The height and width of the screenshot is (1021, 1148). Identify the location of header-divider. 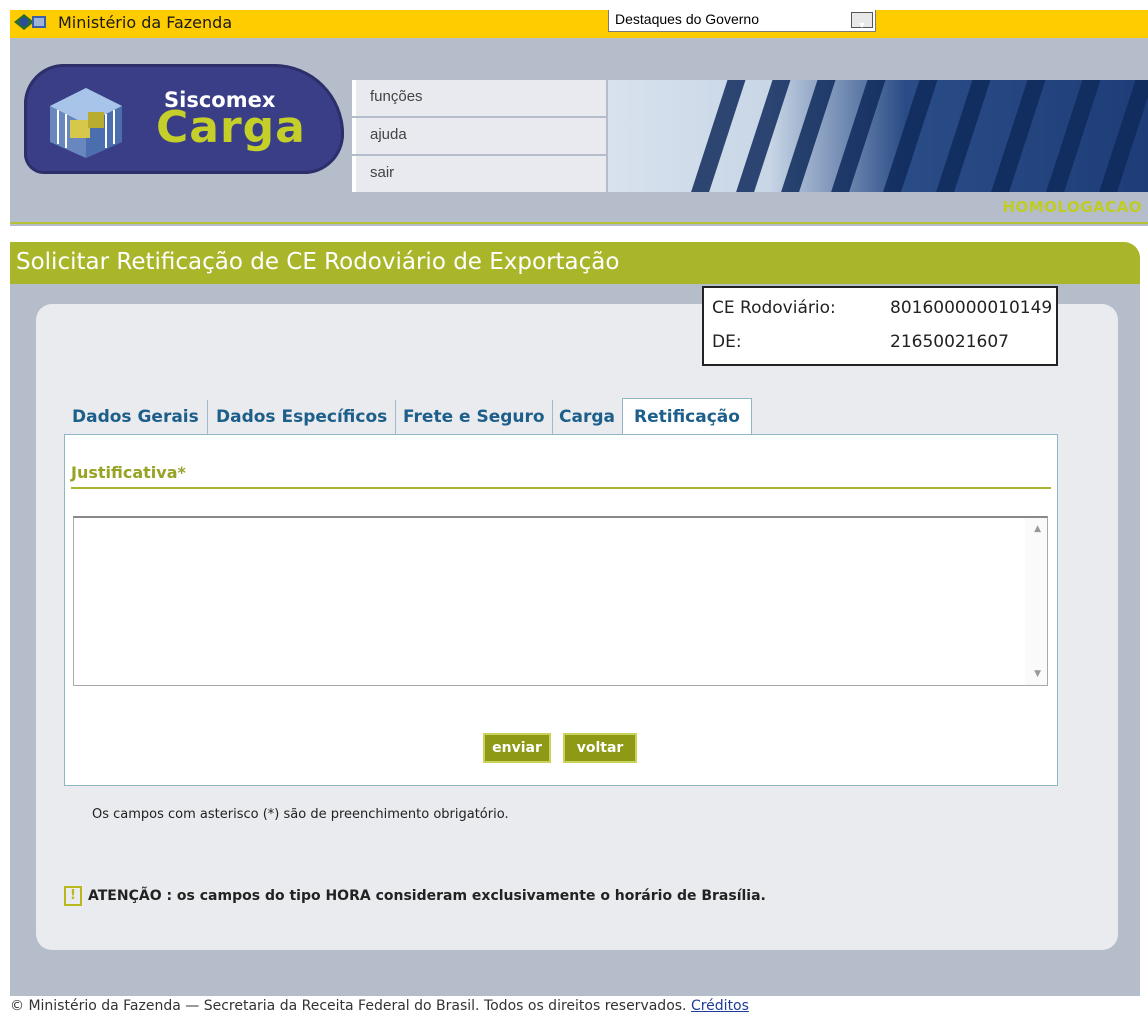
(579, 223).